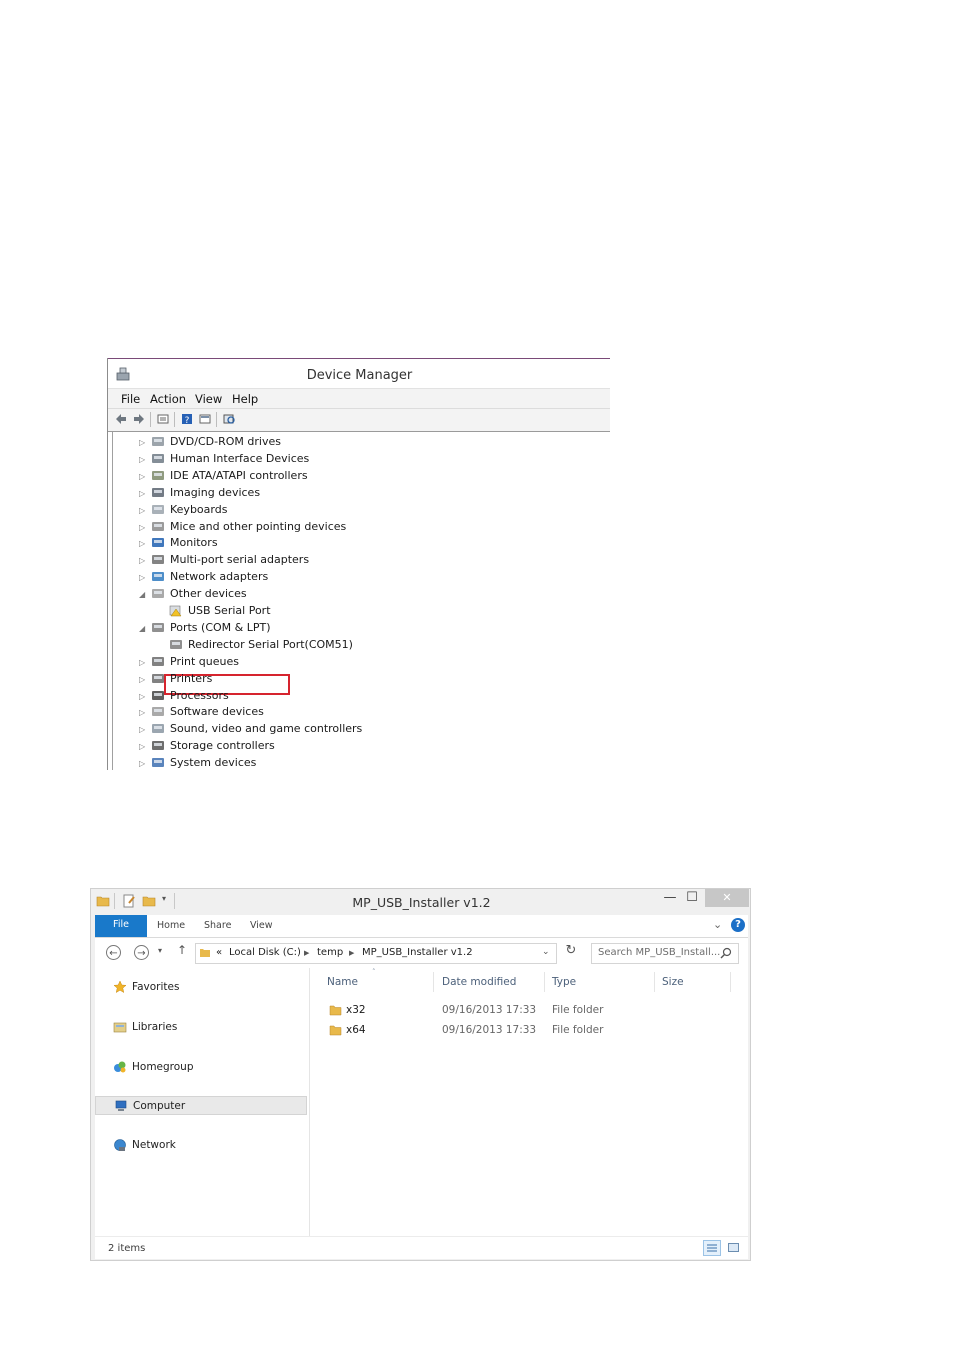 The height and width of the screenshot is (1350, 954). Describe the element at coordinates (489, 1030) in the screenshot. I see `file-date: 09/16/2013 17:33` at that location.